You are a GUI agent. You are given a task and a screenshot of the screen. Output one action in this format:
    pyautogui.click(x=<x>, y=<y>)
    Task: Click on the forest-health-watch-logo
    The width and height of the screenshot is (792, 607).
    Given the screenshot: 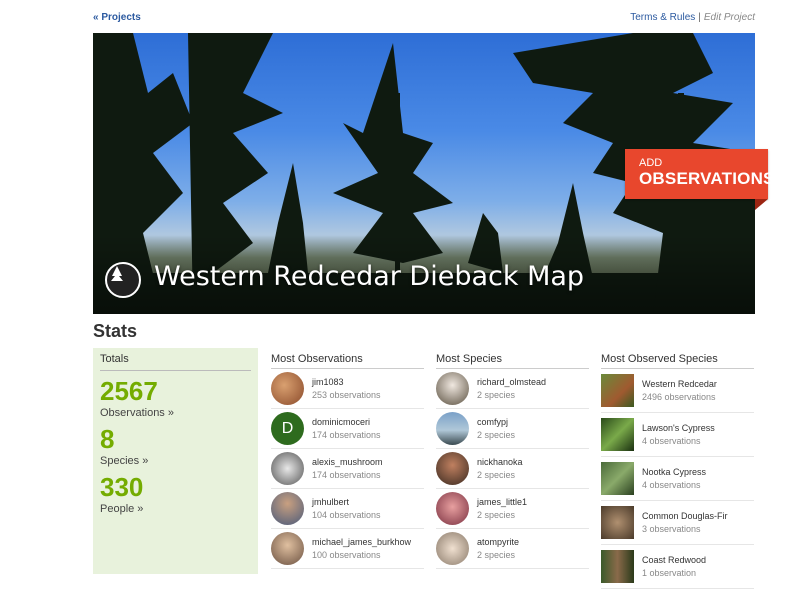 What is the action you would take?
    pyautogui.click(x=123, y=280)
    